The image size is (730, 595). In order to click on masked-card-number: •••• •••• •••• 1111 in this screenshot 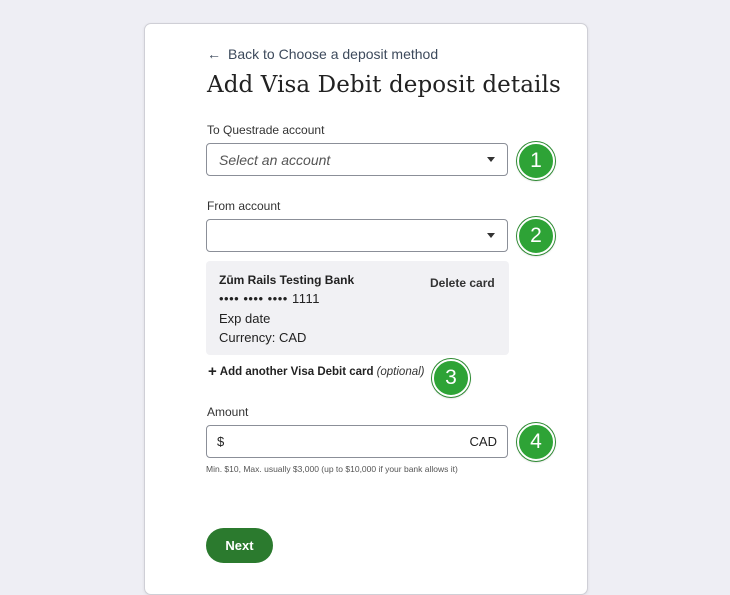, I will do `click(269, 298)`.